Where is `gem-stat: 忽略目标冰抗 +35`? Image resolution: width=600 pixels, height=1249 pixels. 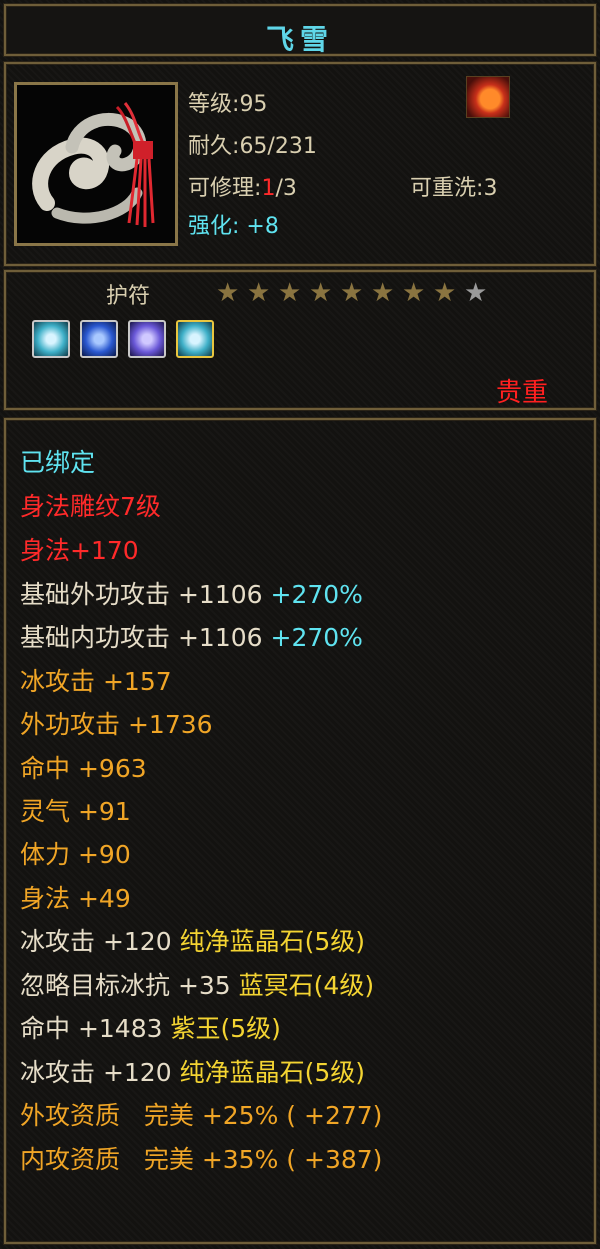 gem-stat: 忽略目标冰抗 +35 is located at coordinates (125, 985).